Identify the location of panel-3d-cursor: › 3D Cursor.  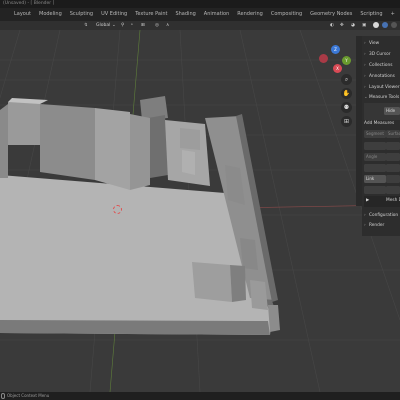
(377, 55).